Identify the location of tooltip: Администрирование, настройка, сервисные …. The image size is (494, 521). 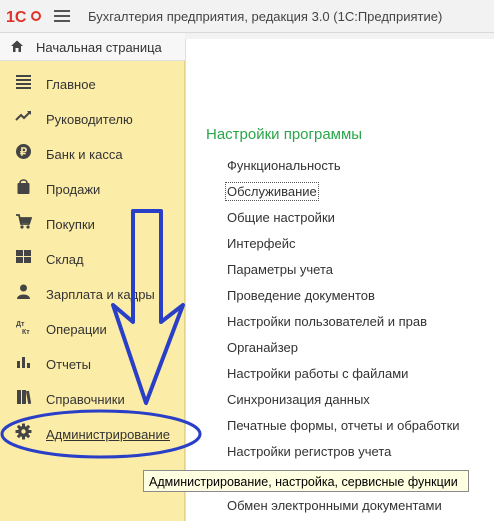
(306, 481).